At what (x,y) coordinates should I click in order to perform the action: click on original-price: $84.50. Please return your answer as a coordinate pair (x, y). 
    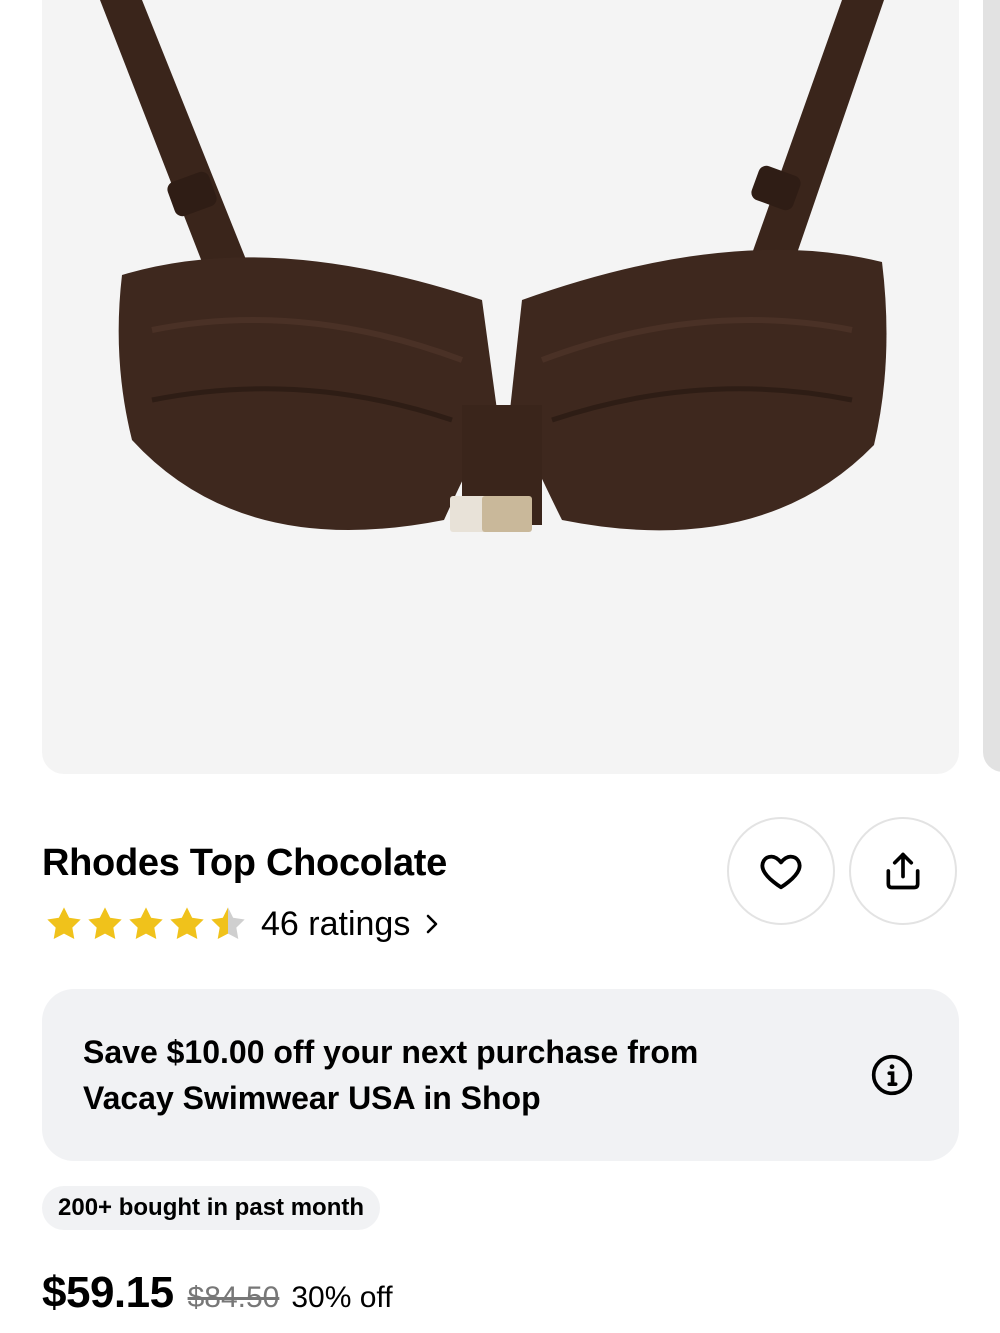
    Looking at the image, I should click on (233, 1297).